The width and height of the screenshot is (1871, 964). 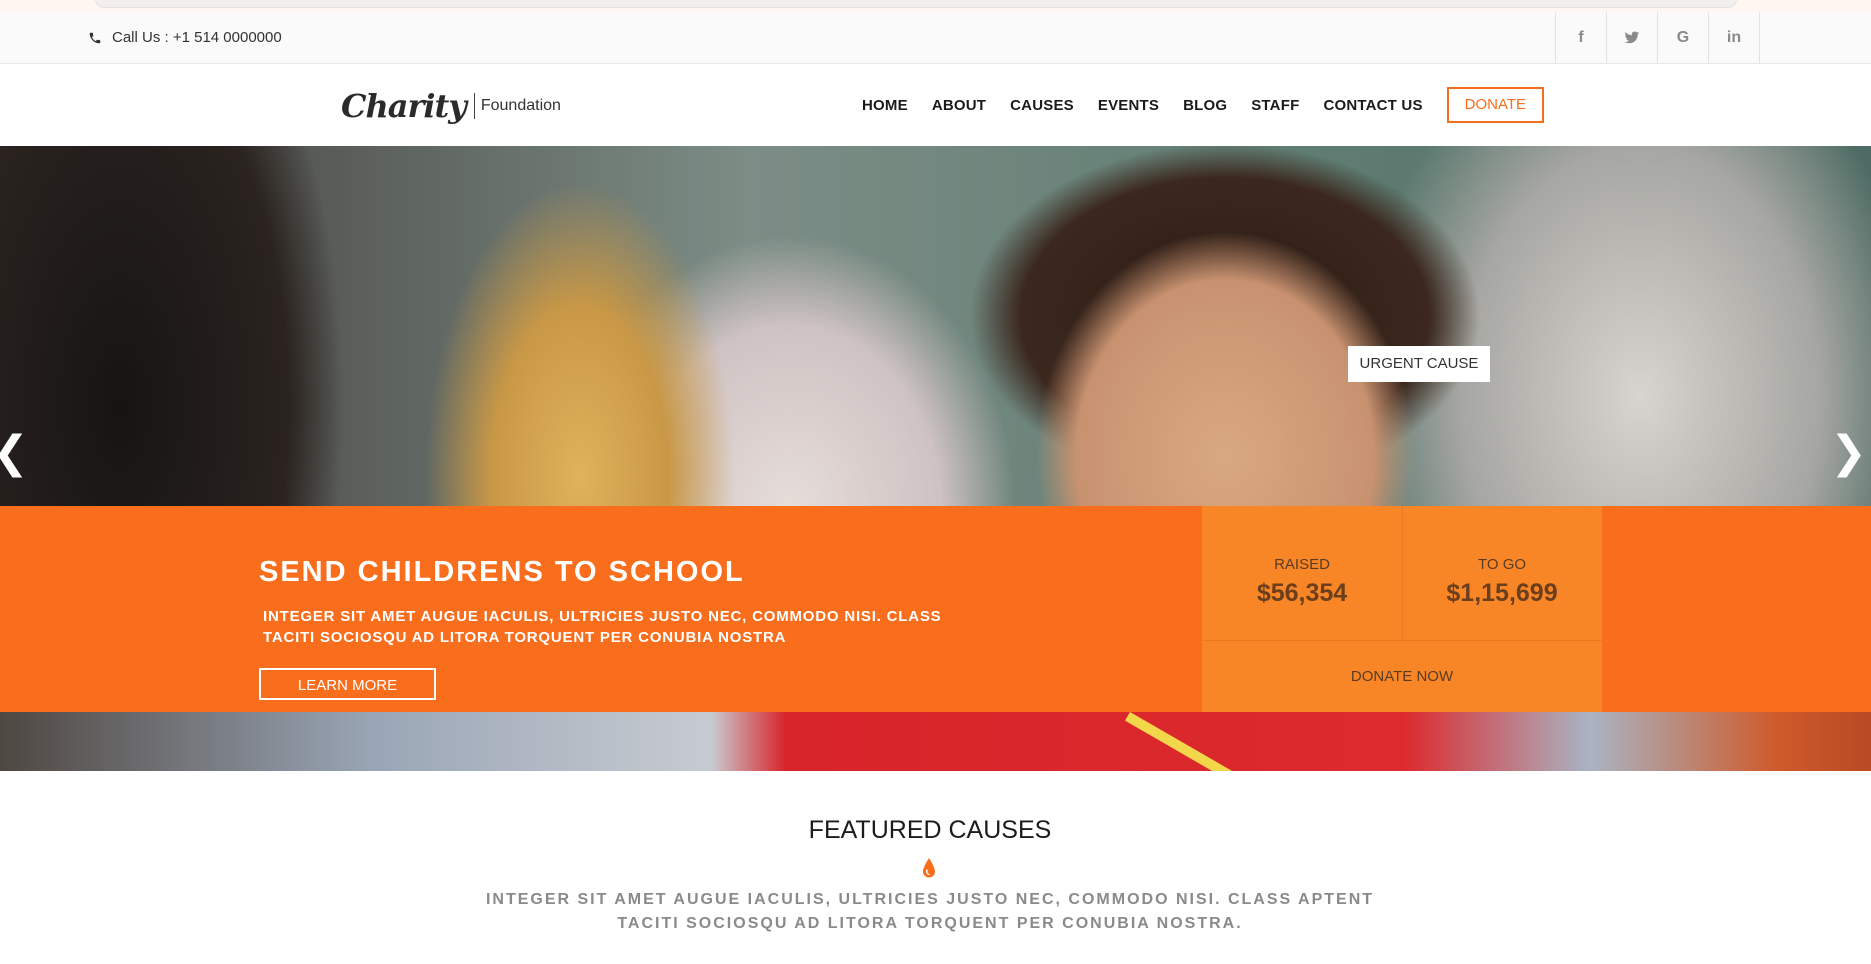 I want to click on chevron-right-icon: ❯, so click(x=1848, y=453).